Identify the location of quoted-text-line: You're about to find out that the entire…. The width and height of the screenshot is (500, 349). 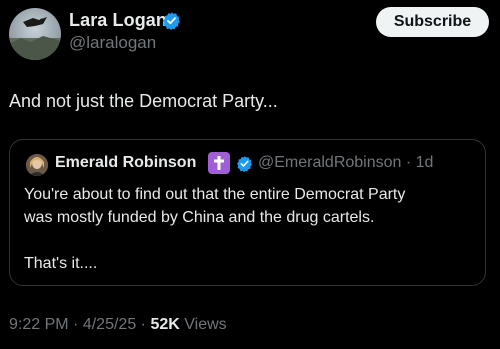
(215, 194).